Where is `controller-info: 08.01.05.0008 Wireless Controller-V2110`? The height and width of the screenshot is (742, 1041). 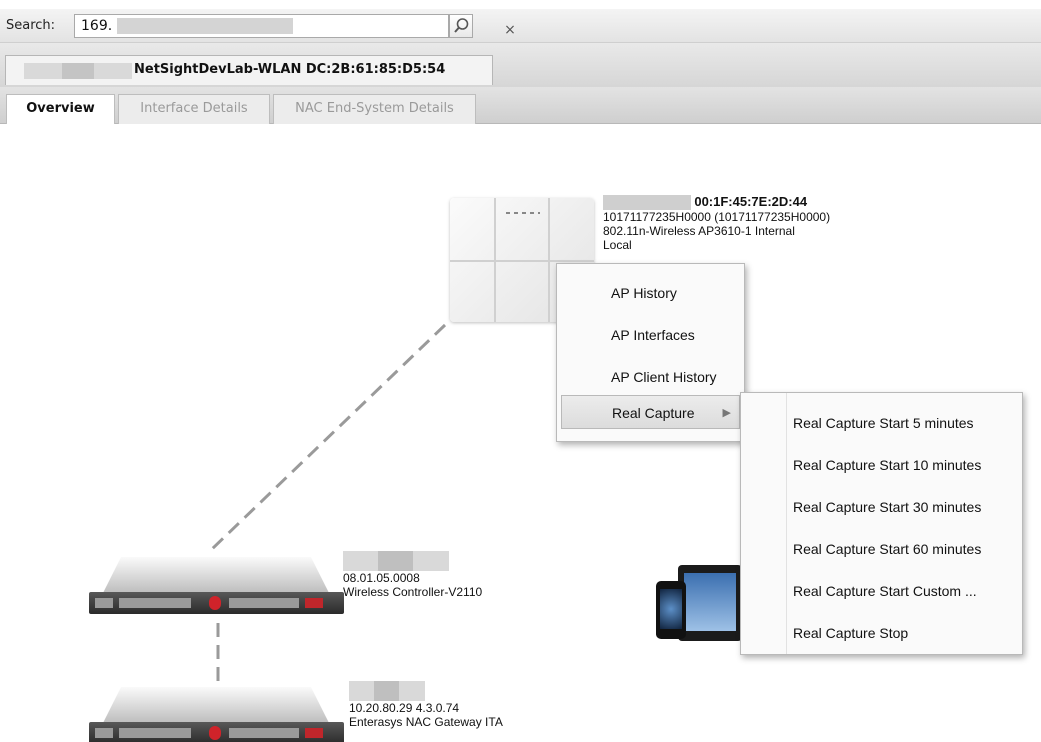
controller-info: 08.01.05.0008 Wireless Controller-V2110 is located at coordinates (412, 575).